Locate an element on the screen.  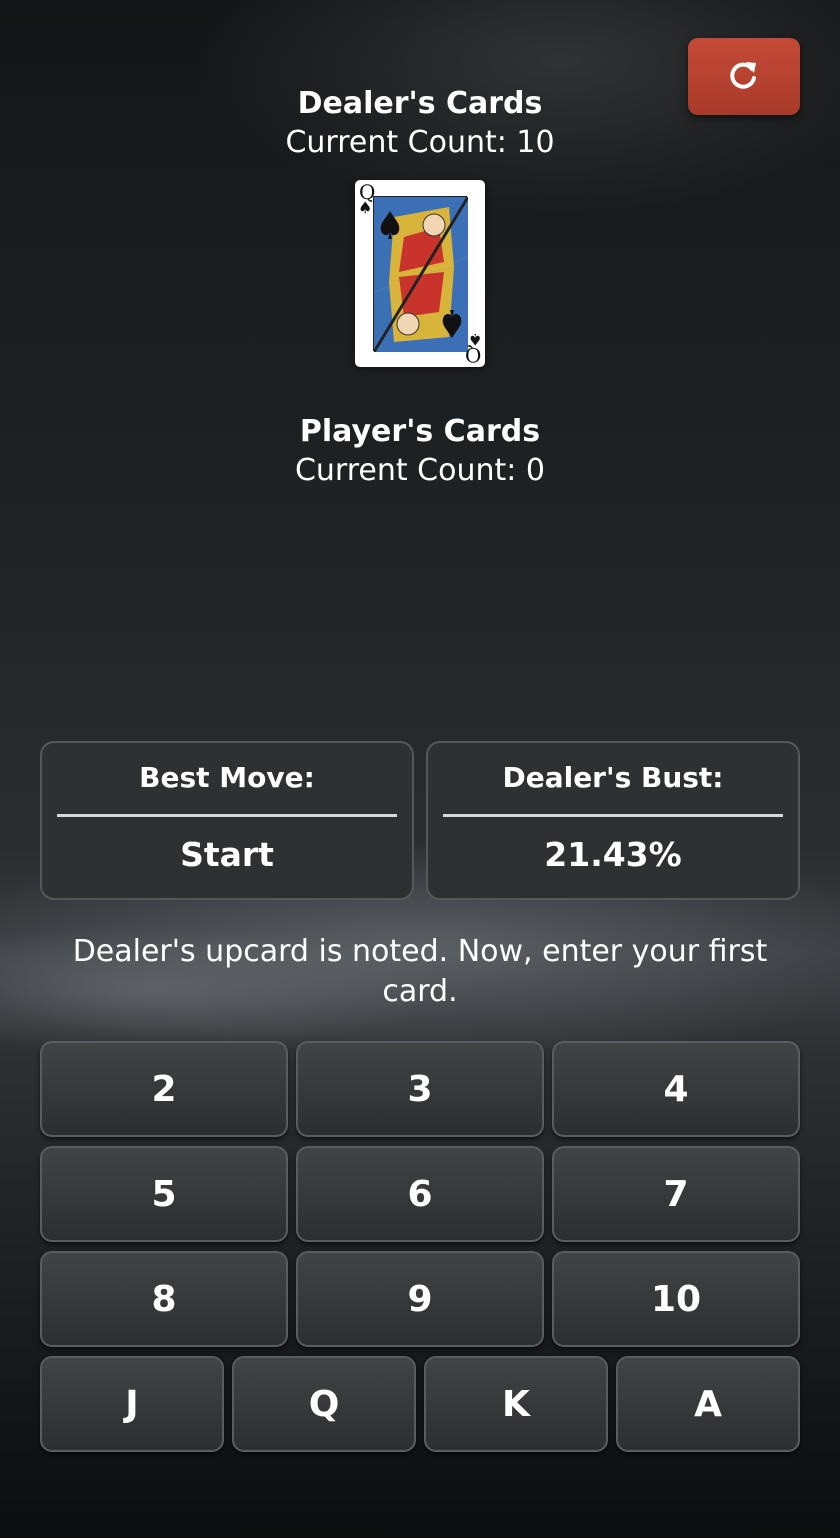
best-move-value: Start is located at coordinates (227, 854).